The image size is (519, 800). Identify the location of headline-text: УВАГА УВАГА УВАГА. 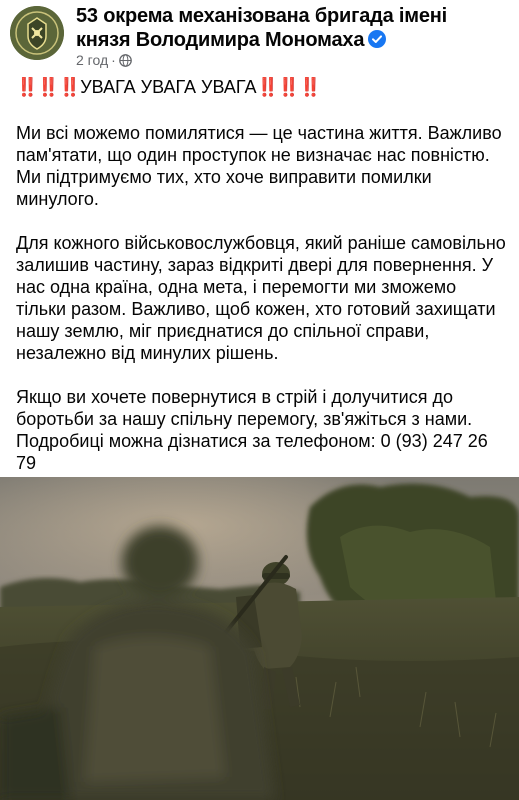
(168, 87).